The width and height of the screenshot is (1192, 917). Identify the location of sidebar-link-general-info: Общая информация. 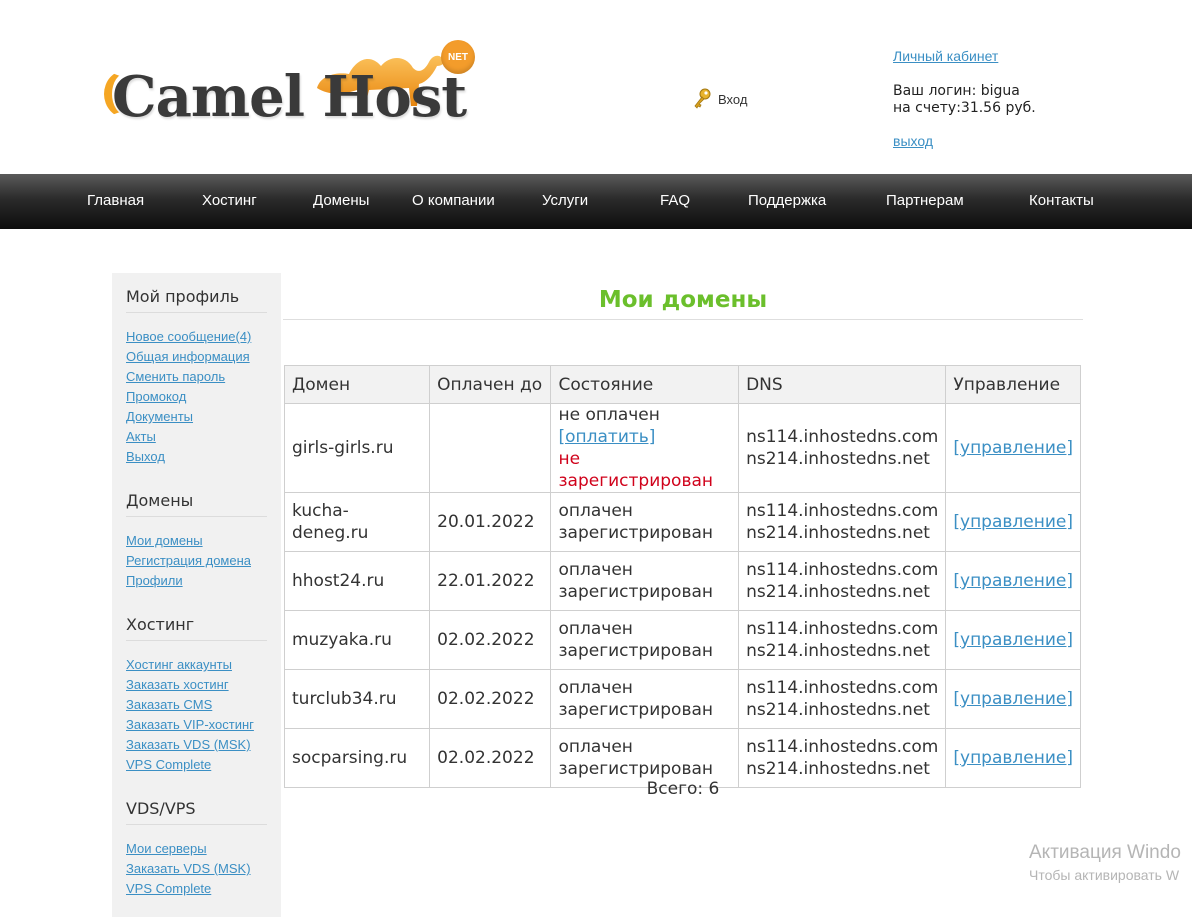
(196, 357).